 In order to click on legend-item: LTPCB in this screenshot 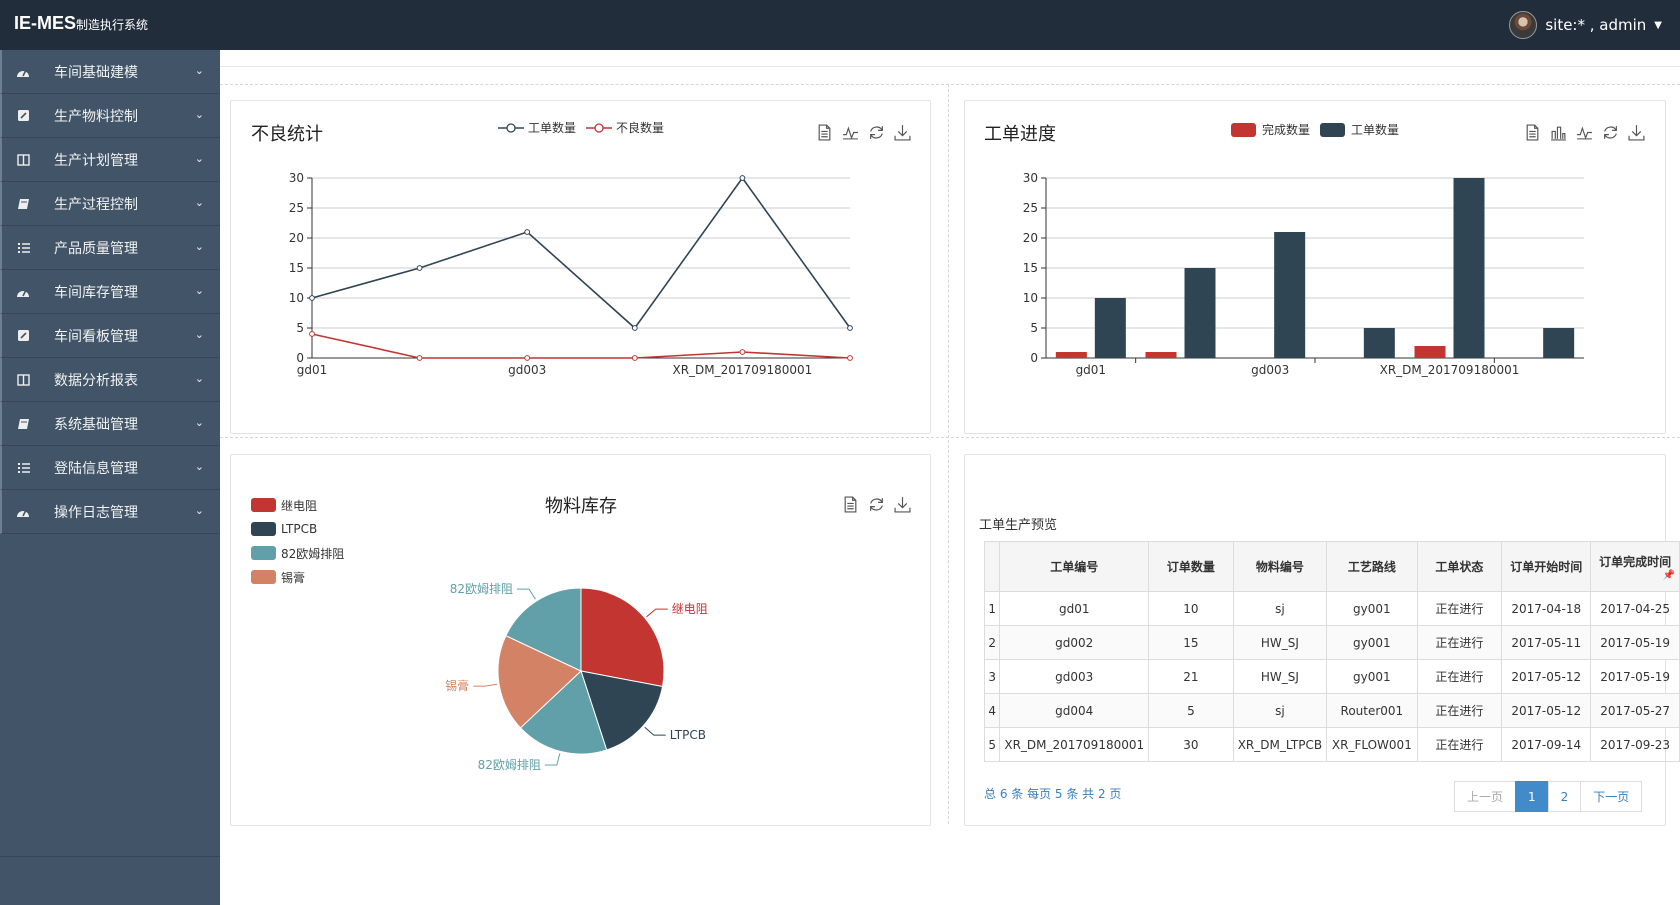, I will do `click(297, 529)`.